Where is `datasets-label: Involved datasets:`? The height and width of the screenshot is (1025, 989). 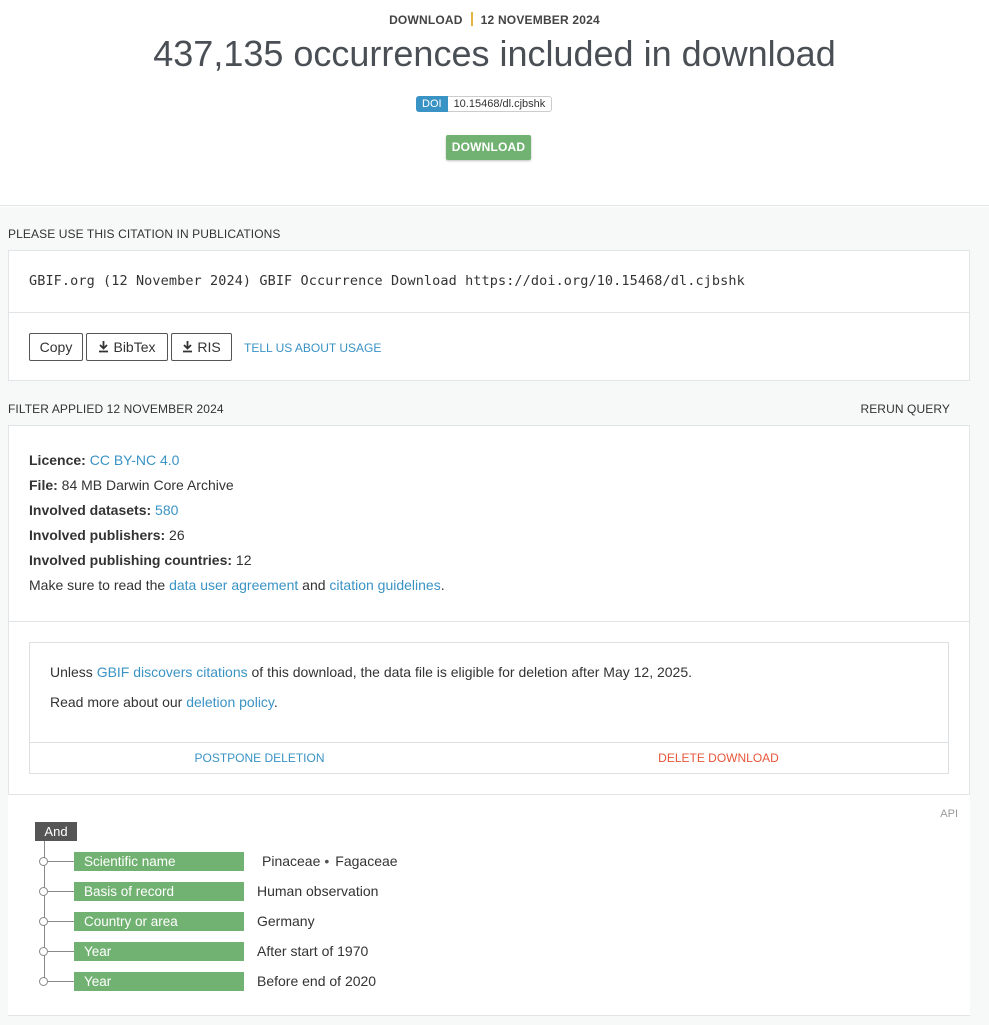
datasets-label: Involved datasets: is located at coordinates (90, 510).